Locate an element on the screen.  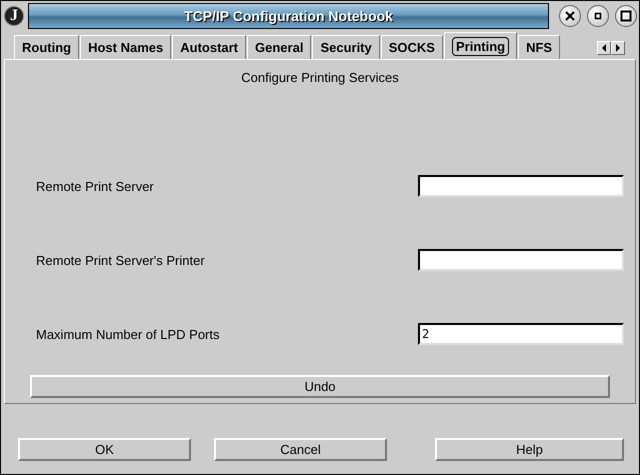
close-icon is located at coordinates (570, 16).